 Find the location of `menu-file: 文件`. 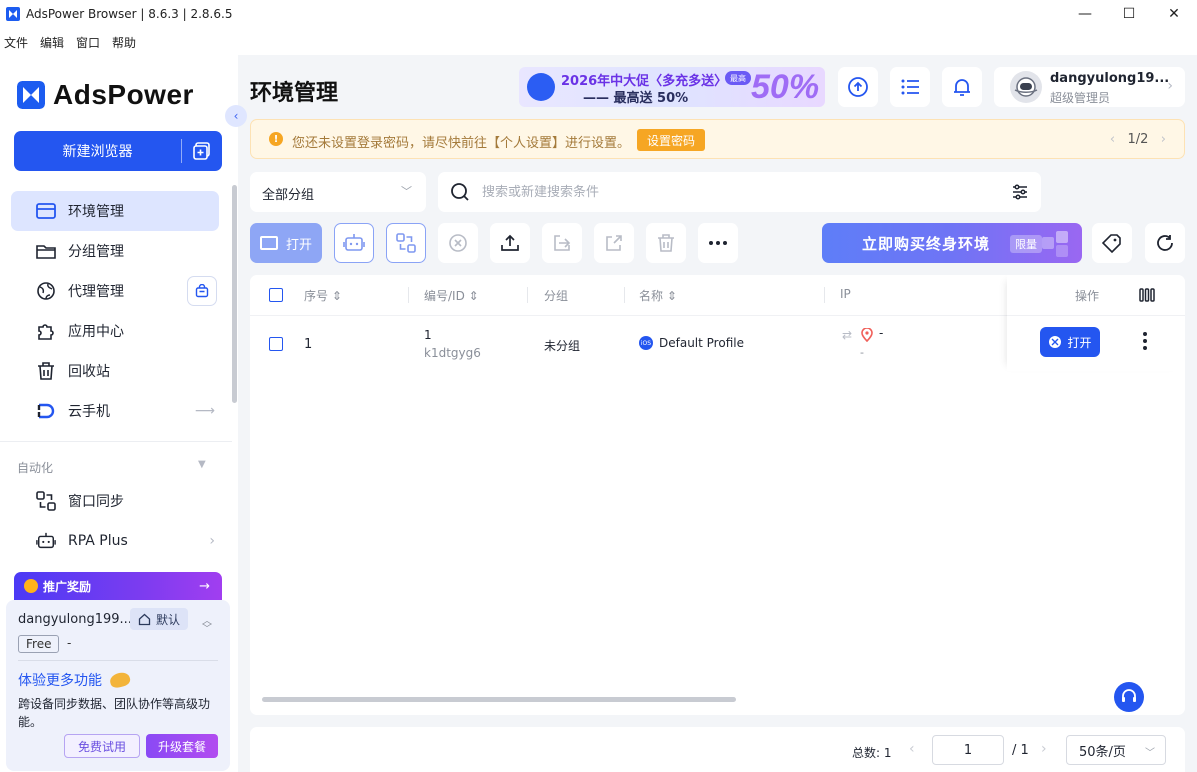

menu-file: 文件 is located at coordinates (16, 42).